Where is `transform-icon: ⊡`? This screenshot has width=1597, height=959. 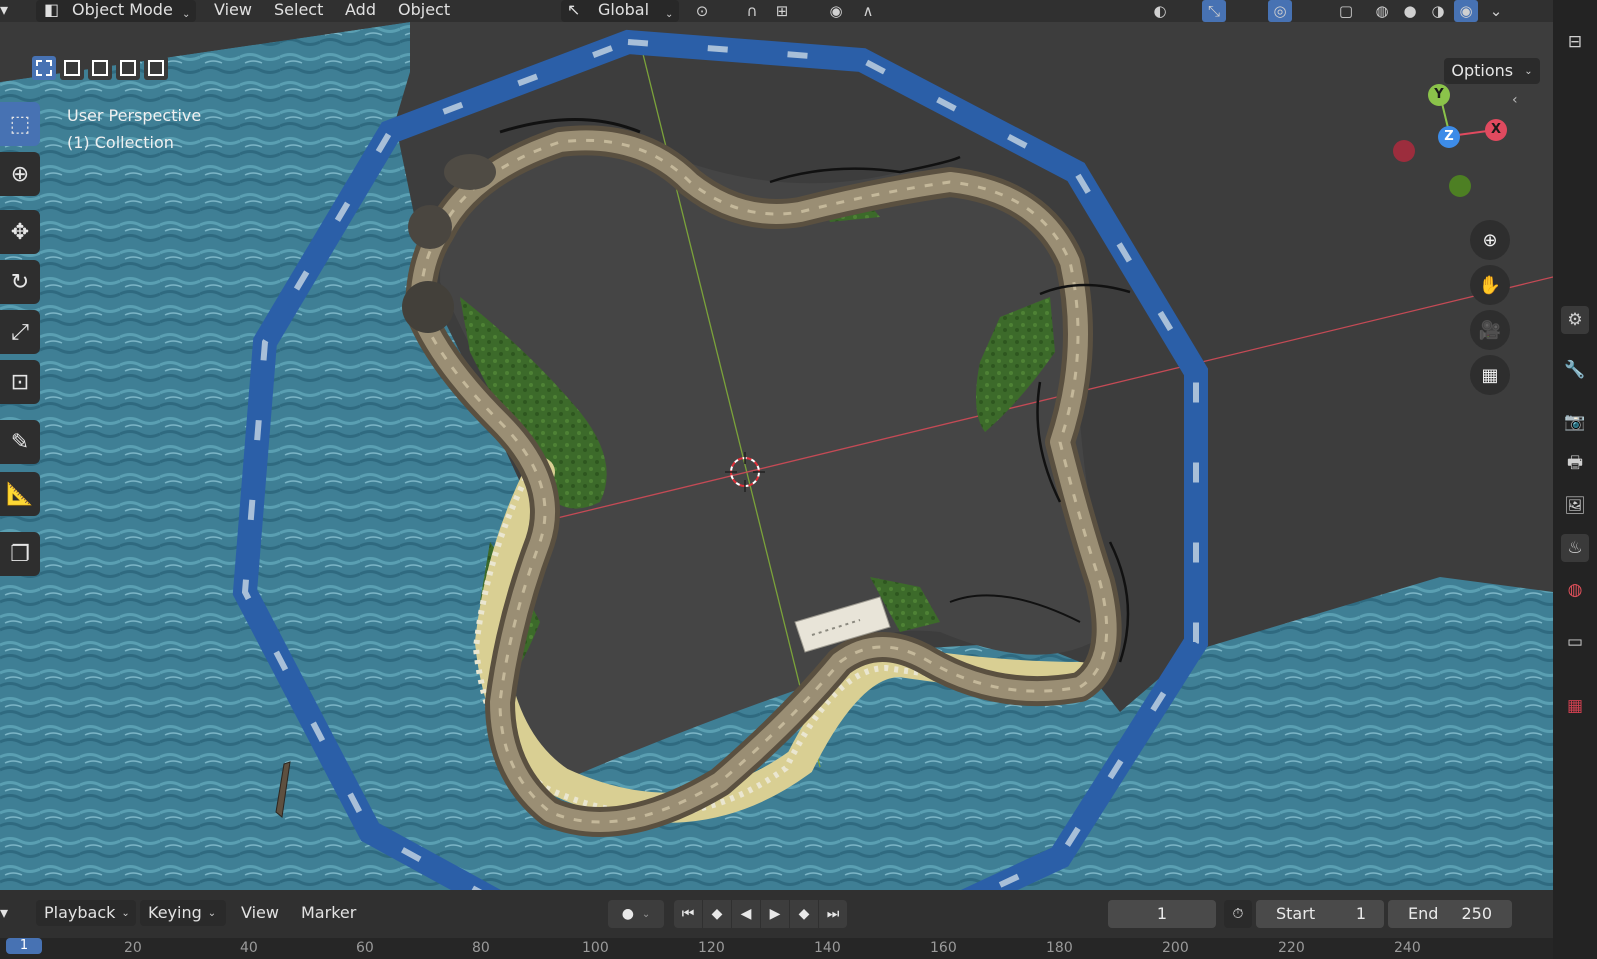
transform-icon: ⊡ is located at coordinates (20, 382).